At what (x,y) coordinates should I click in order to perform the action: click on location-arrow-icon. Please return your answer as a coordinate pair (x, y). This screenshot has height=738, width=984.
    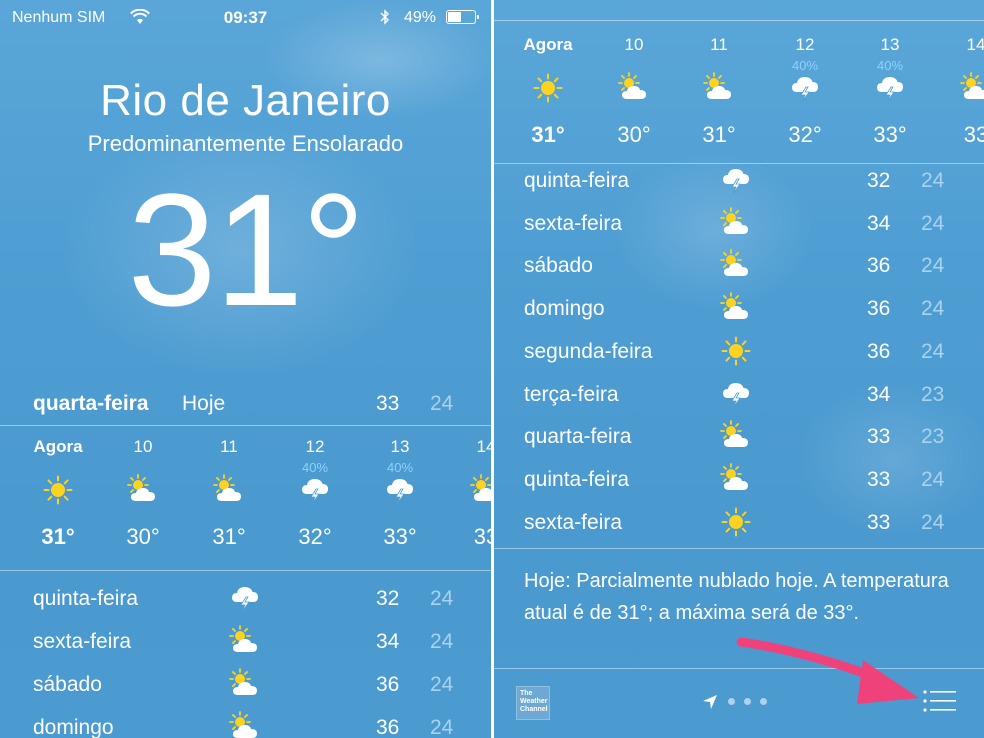
    Looking at the image, I should click on (710, 702).